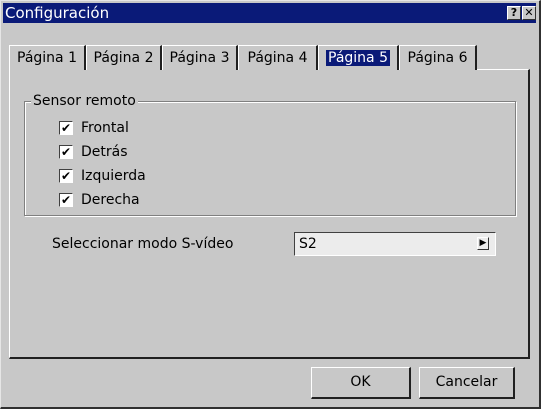 The image size is (541, 409). I want to click on tab-pagina-1: Página 1, so click(47, 57).